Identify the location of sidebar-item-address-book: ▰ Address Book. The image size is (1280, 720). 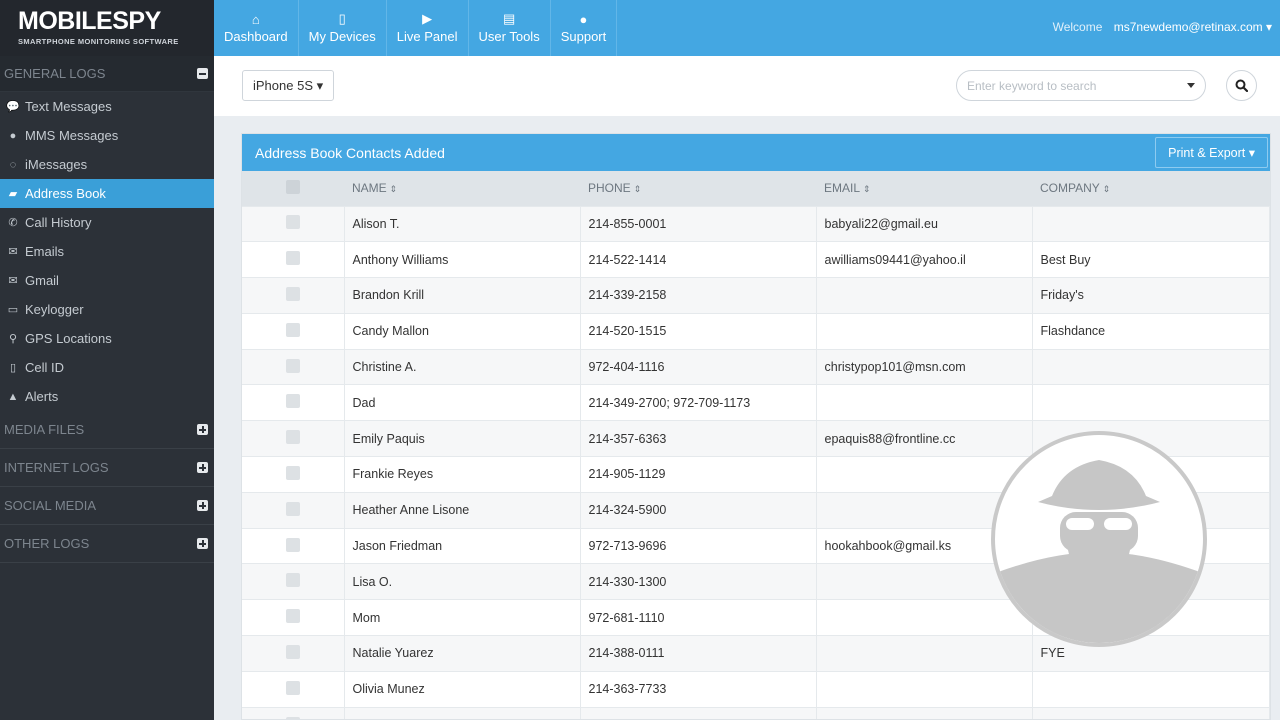
(107, 193).